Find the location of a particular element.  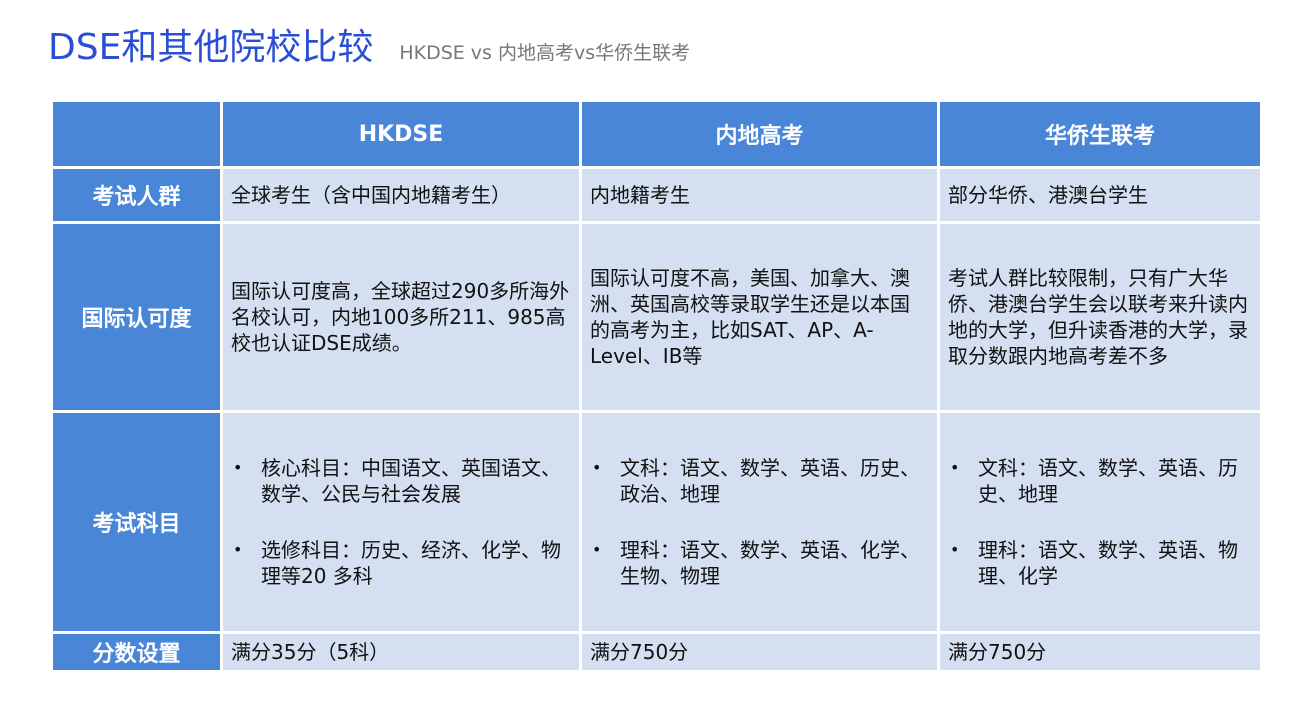

list-item: • 文科：语文、数学、英语、历史、地理 is located at coordinates (1100, 481).